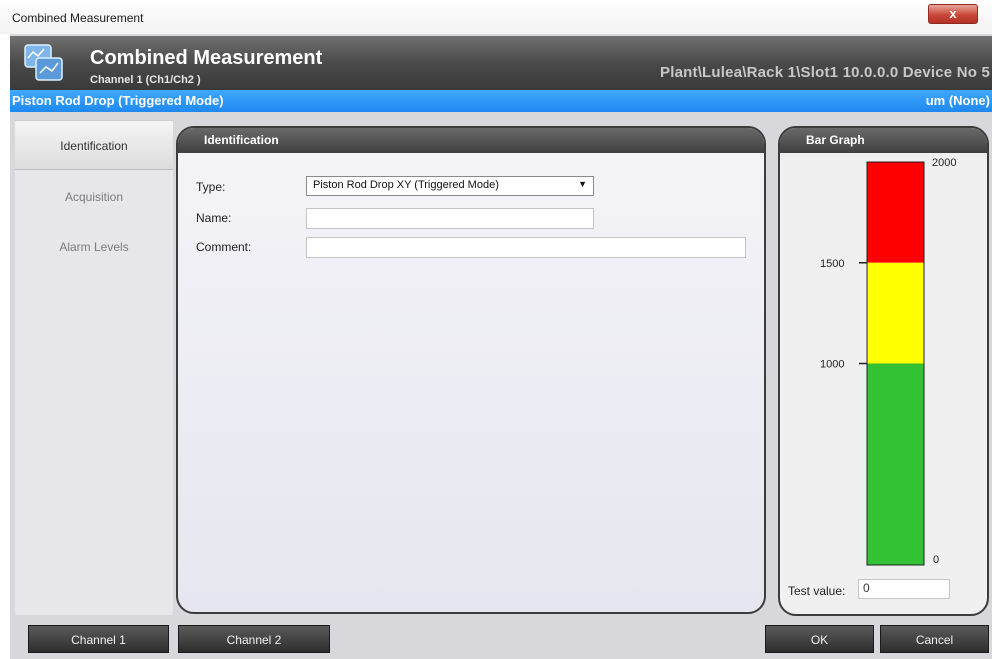  Describe the element at coordinates (866, 588) in the screenshot. I see `test-value: 0` at that location.